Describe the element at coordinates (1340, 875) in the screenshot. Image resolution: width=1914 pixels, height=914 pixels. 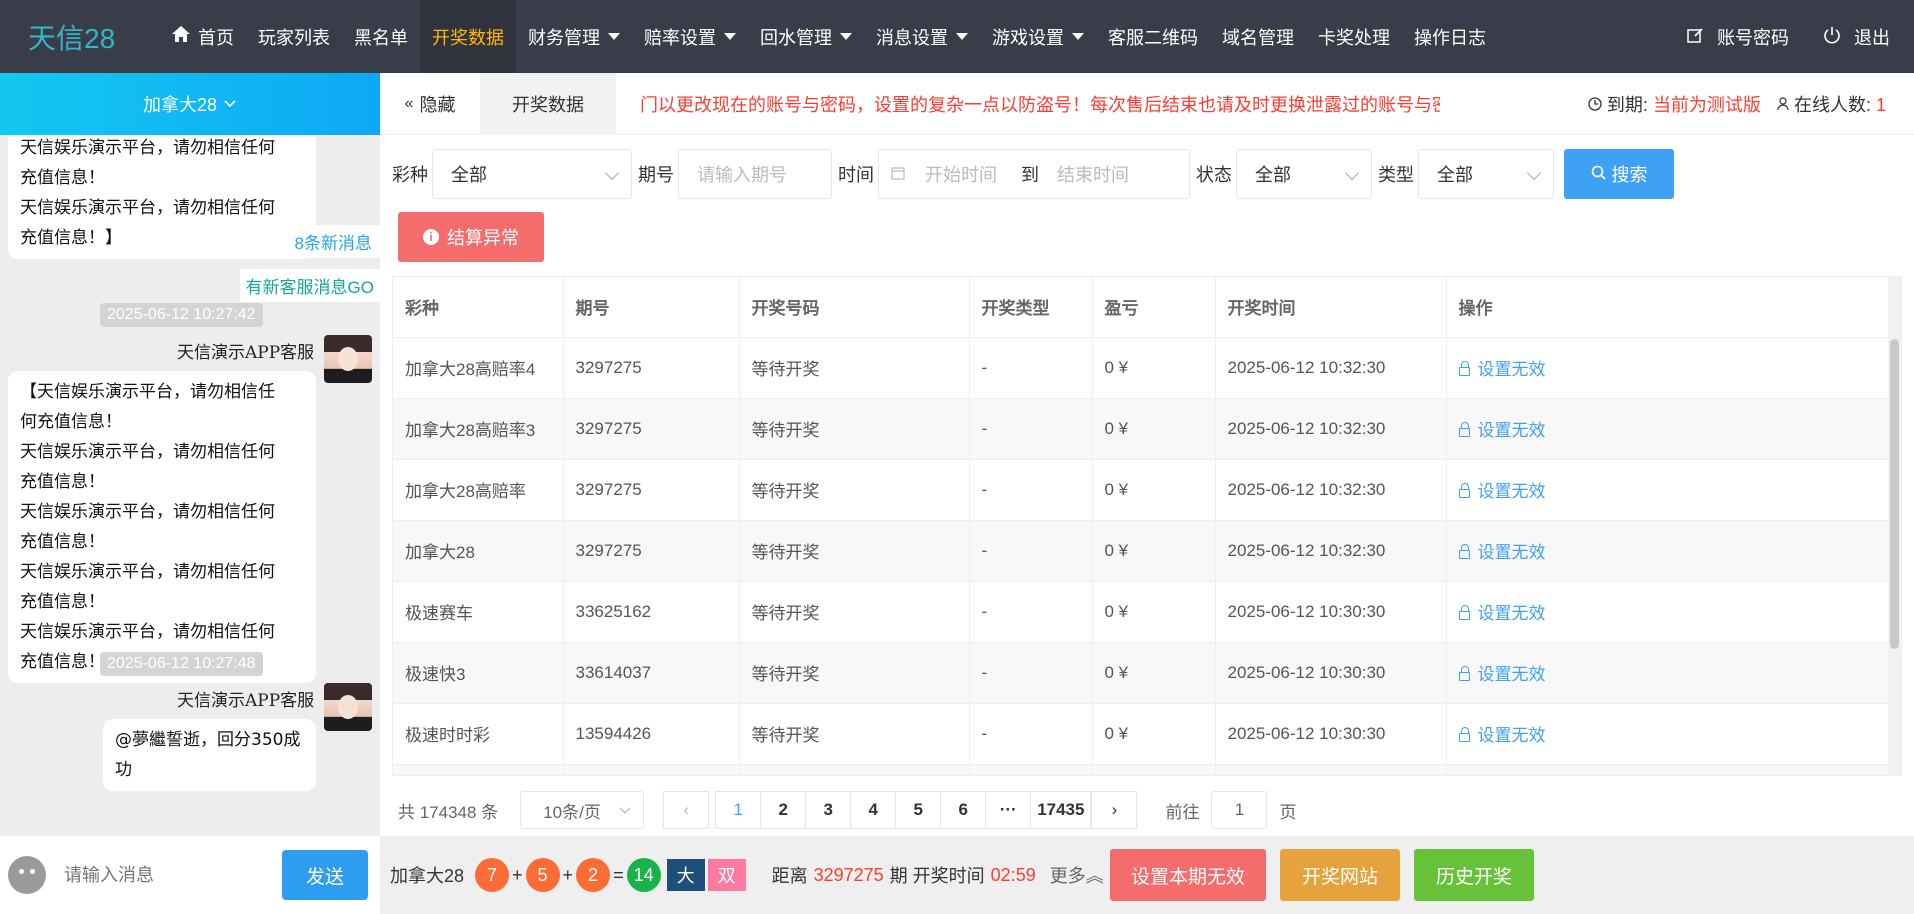
I see `draw-website-button: 开奖网站` at that location.